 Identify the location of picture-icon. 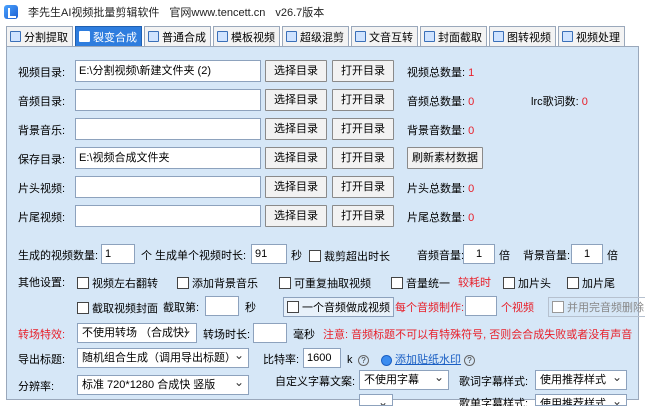
(498, 36).